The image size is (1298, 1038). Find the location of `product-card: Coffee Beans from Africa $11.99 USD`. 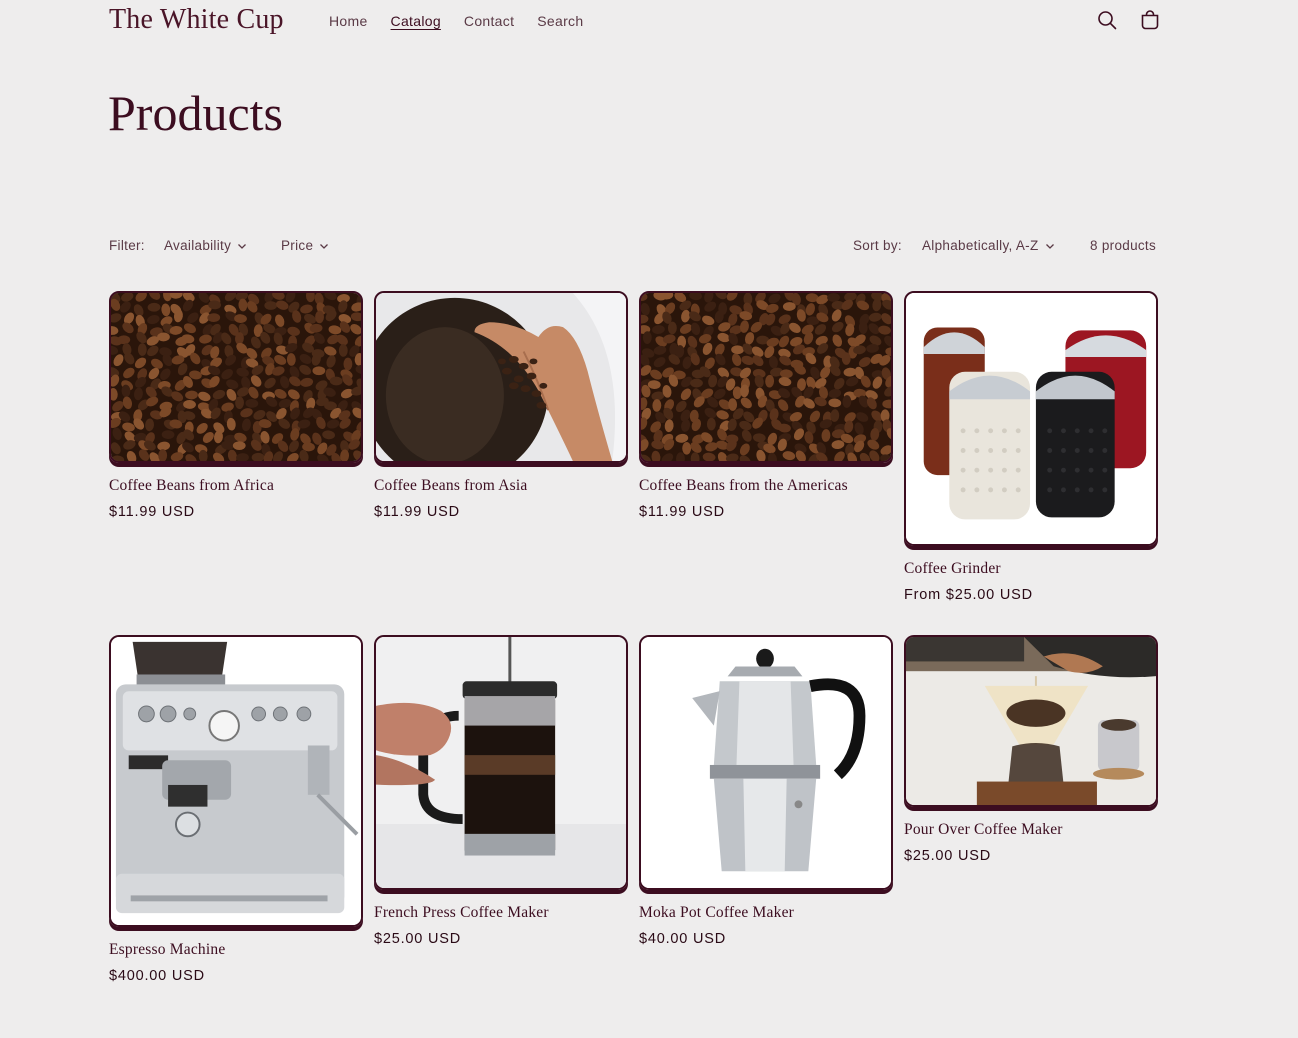

product-card: Coffee Beans from Africa $11.99 USD is located at coordinates (236, 405).